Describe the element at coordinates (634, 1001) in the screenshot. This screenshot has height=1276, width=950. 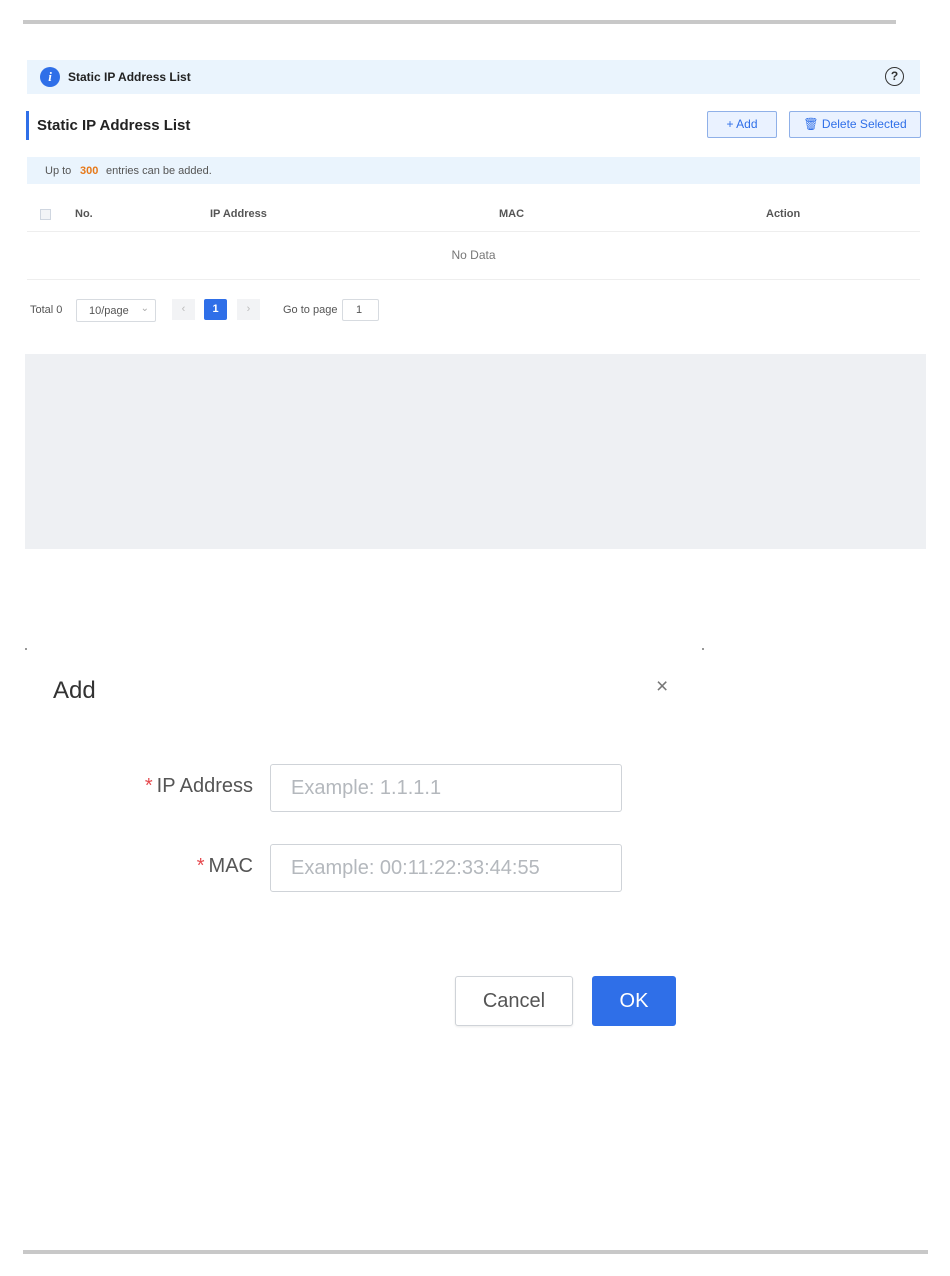
I see `ok-button: OK` at that location.